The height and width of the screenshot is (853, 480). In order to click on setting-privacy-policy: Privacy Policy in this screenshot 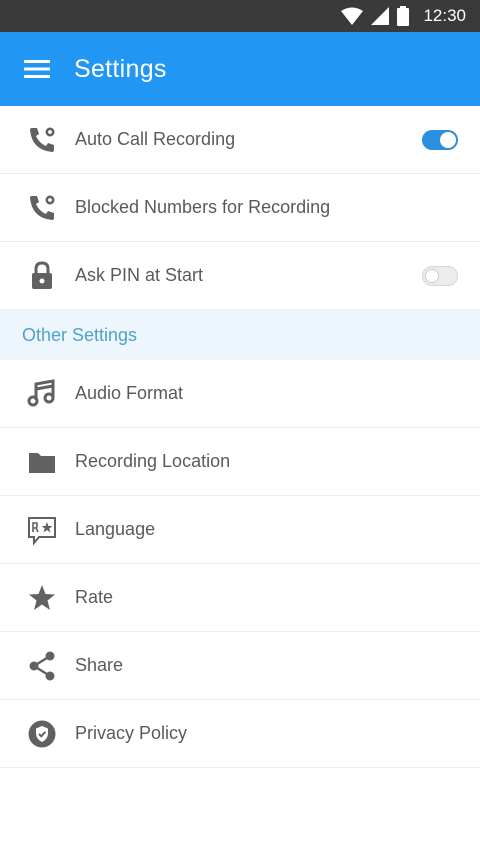, I will do `click(240, 734)`.